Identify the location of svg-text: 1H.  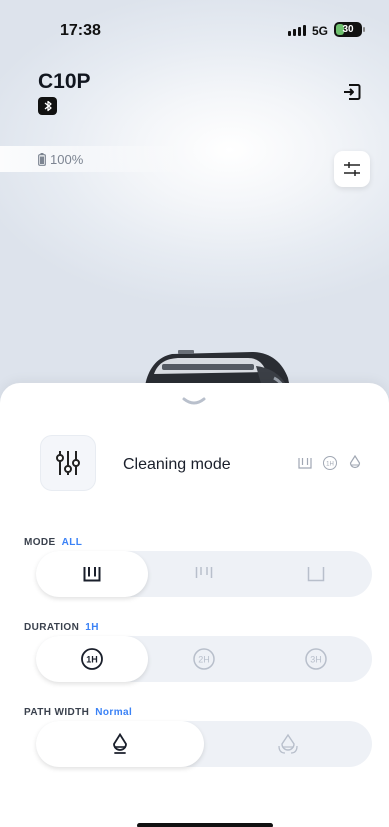
(330, 465).